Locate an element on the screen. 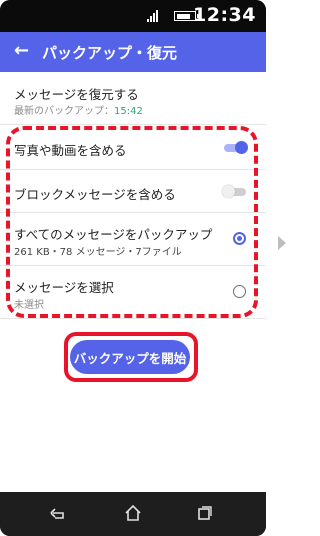  app-bar: ← パックアップ・復元 is located at coordinates (133, 52).